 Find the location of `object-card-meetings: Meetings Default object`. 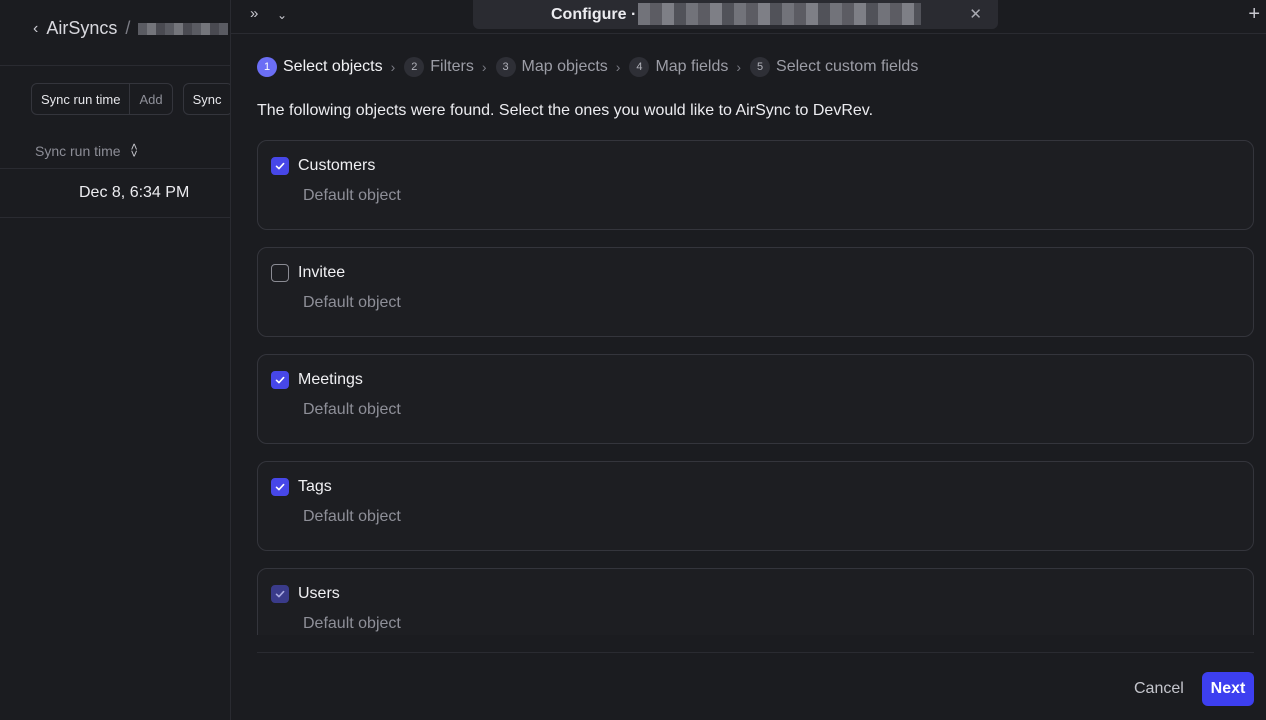

object-card-meetings: Meetings Default object is located at coordinates (755, 399).